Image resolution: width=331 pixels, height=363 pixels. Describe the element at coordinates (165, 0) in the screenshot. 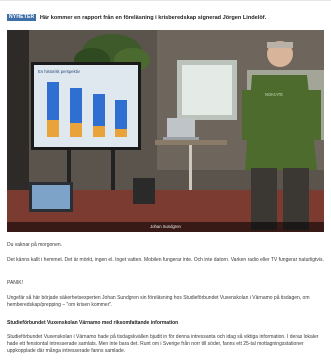

I see `top-divider` at that location.